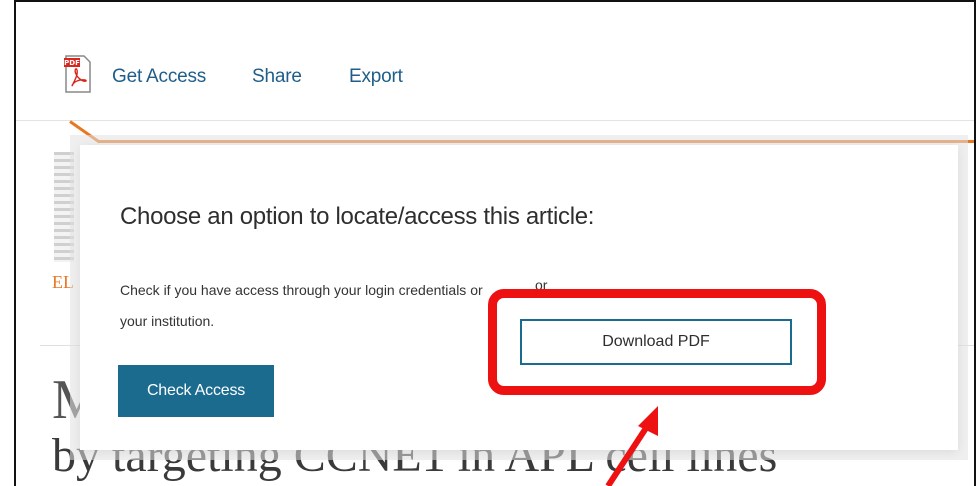 The height and width of the screenshot is (486, 976). What do you see at coordinates (657, 342) in the screenshot?
I see `download-highlight-box` at bounding box center [657, 342].